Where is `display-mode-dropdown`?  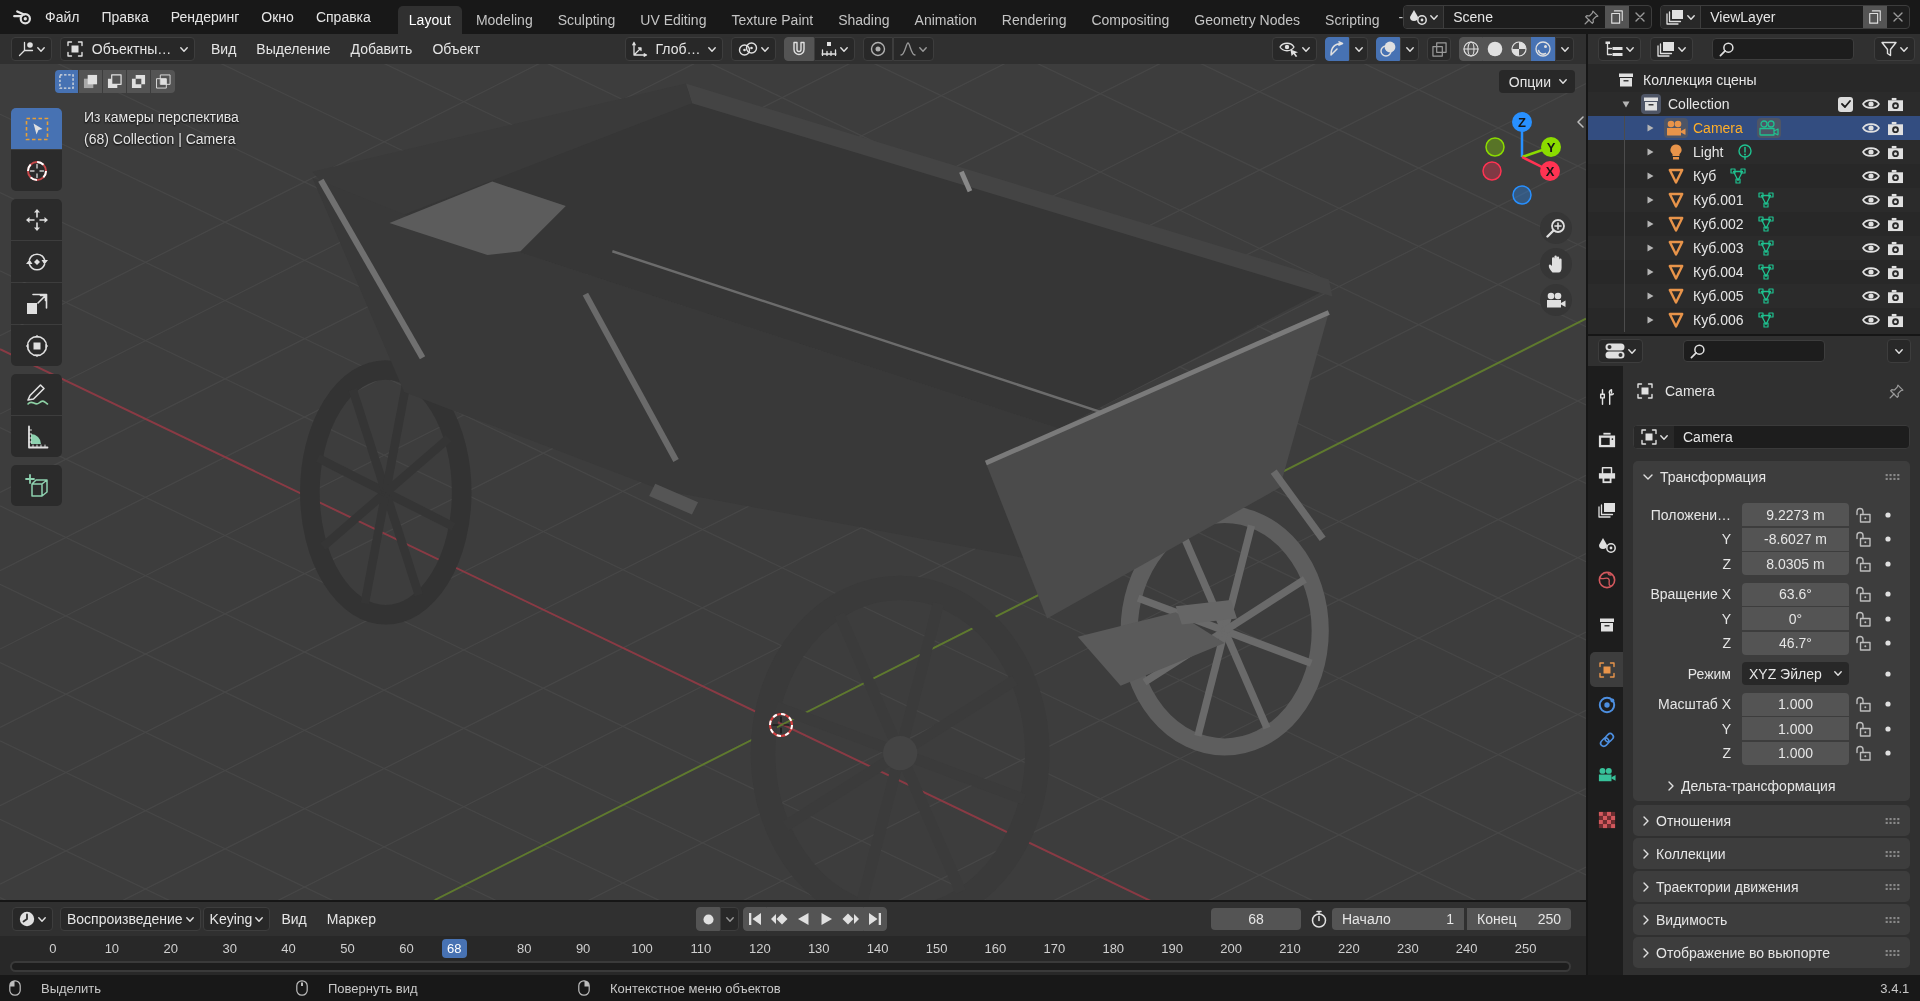
display-mode-dropdown is located at coordinates (1619, 49).